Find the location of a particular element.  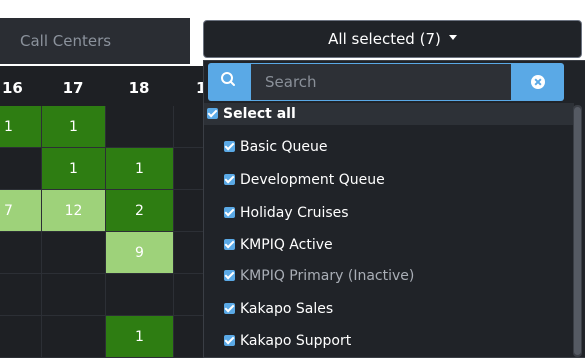

option-label: Kakapo Support is located at coordinates (296, 341).